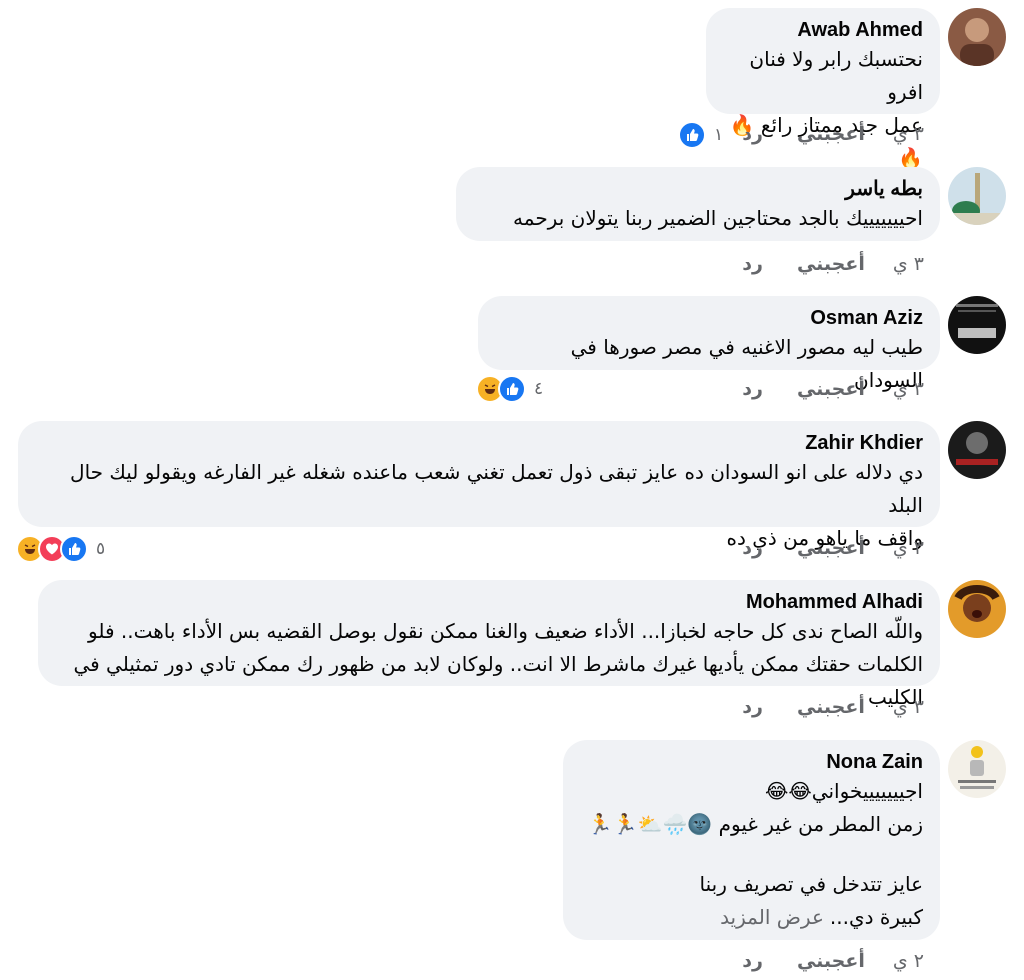  Describe the element at coordinates (844, 791) in the screenshot. I see `comment-text-line: اجيييييييخواني😂😂` at that location.